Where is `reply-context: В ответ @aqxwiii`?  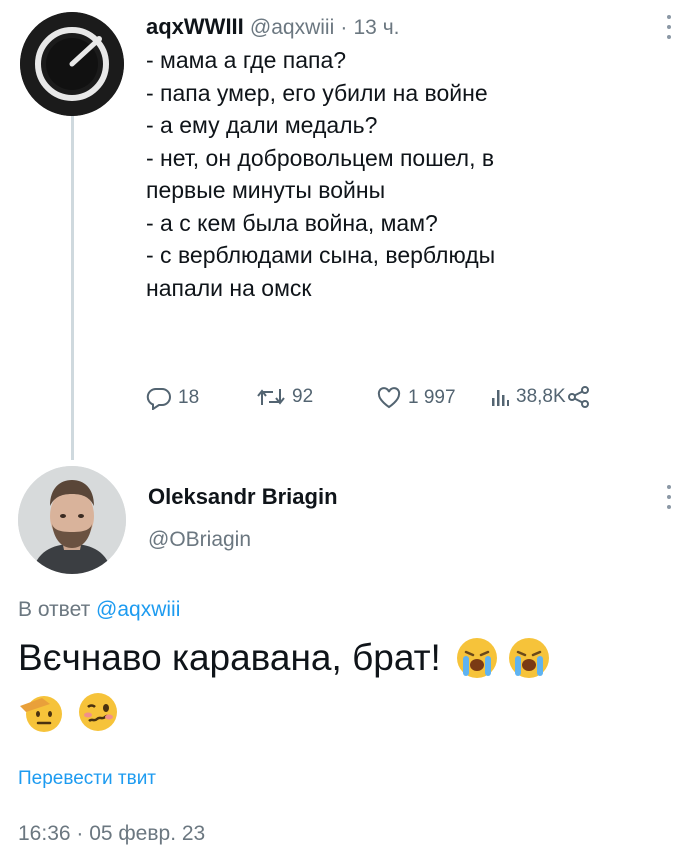 reply-context: В ответ @aqxwiii is located at coordinates (99, 610).